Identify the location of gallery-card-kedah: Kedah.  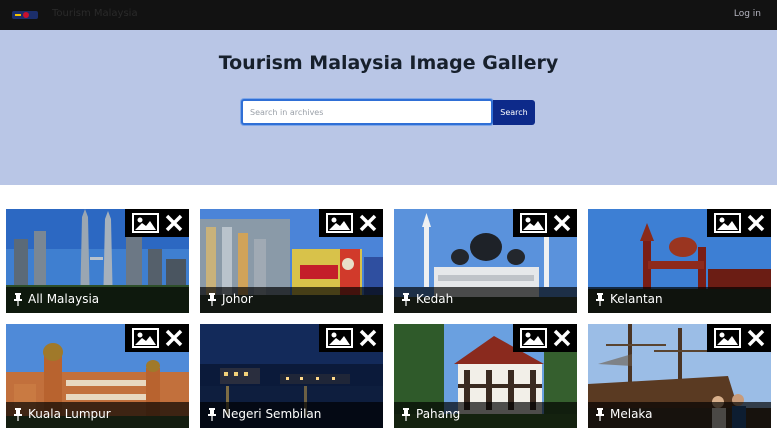
(485, 261).